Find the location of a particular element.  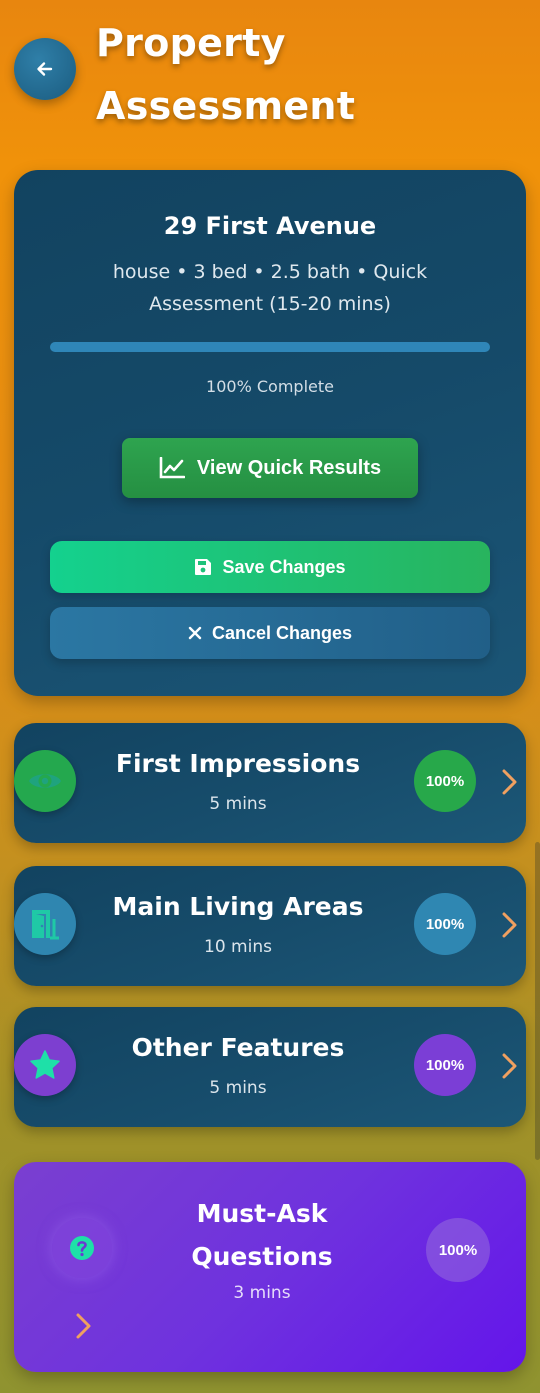

star-icon is located at coordinates (45, 1064).